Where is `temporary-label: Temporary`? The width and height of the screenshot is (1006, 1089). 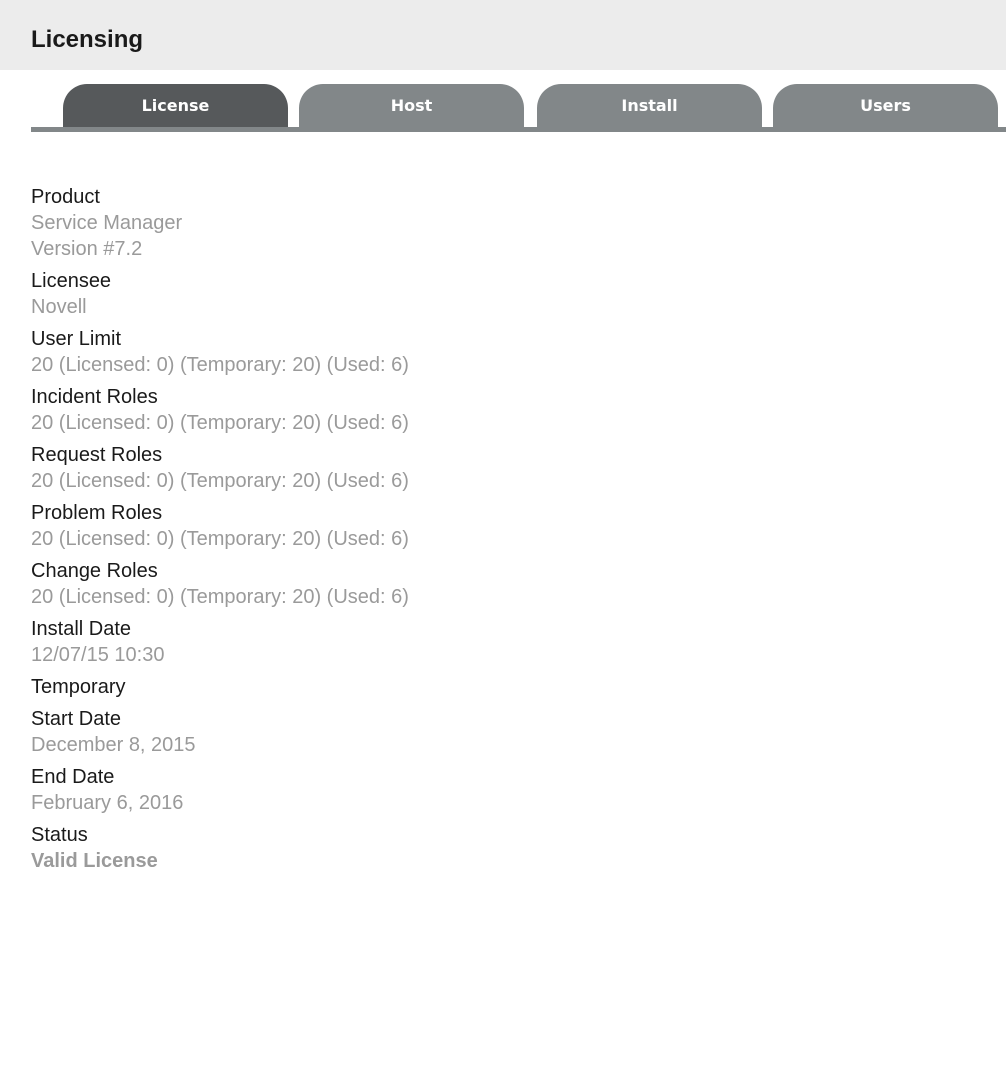 temporary-label: Temporary is located at coordinates (78, 687).